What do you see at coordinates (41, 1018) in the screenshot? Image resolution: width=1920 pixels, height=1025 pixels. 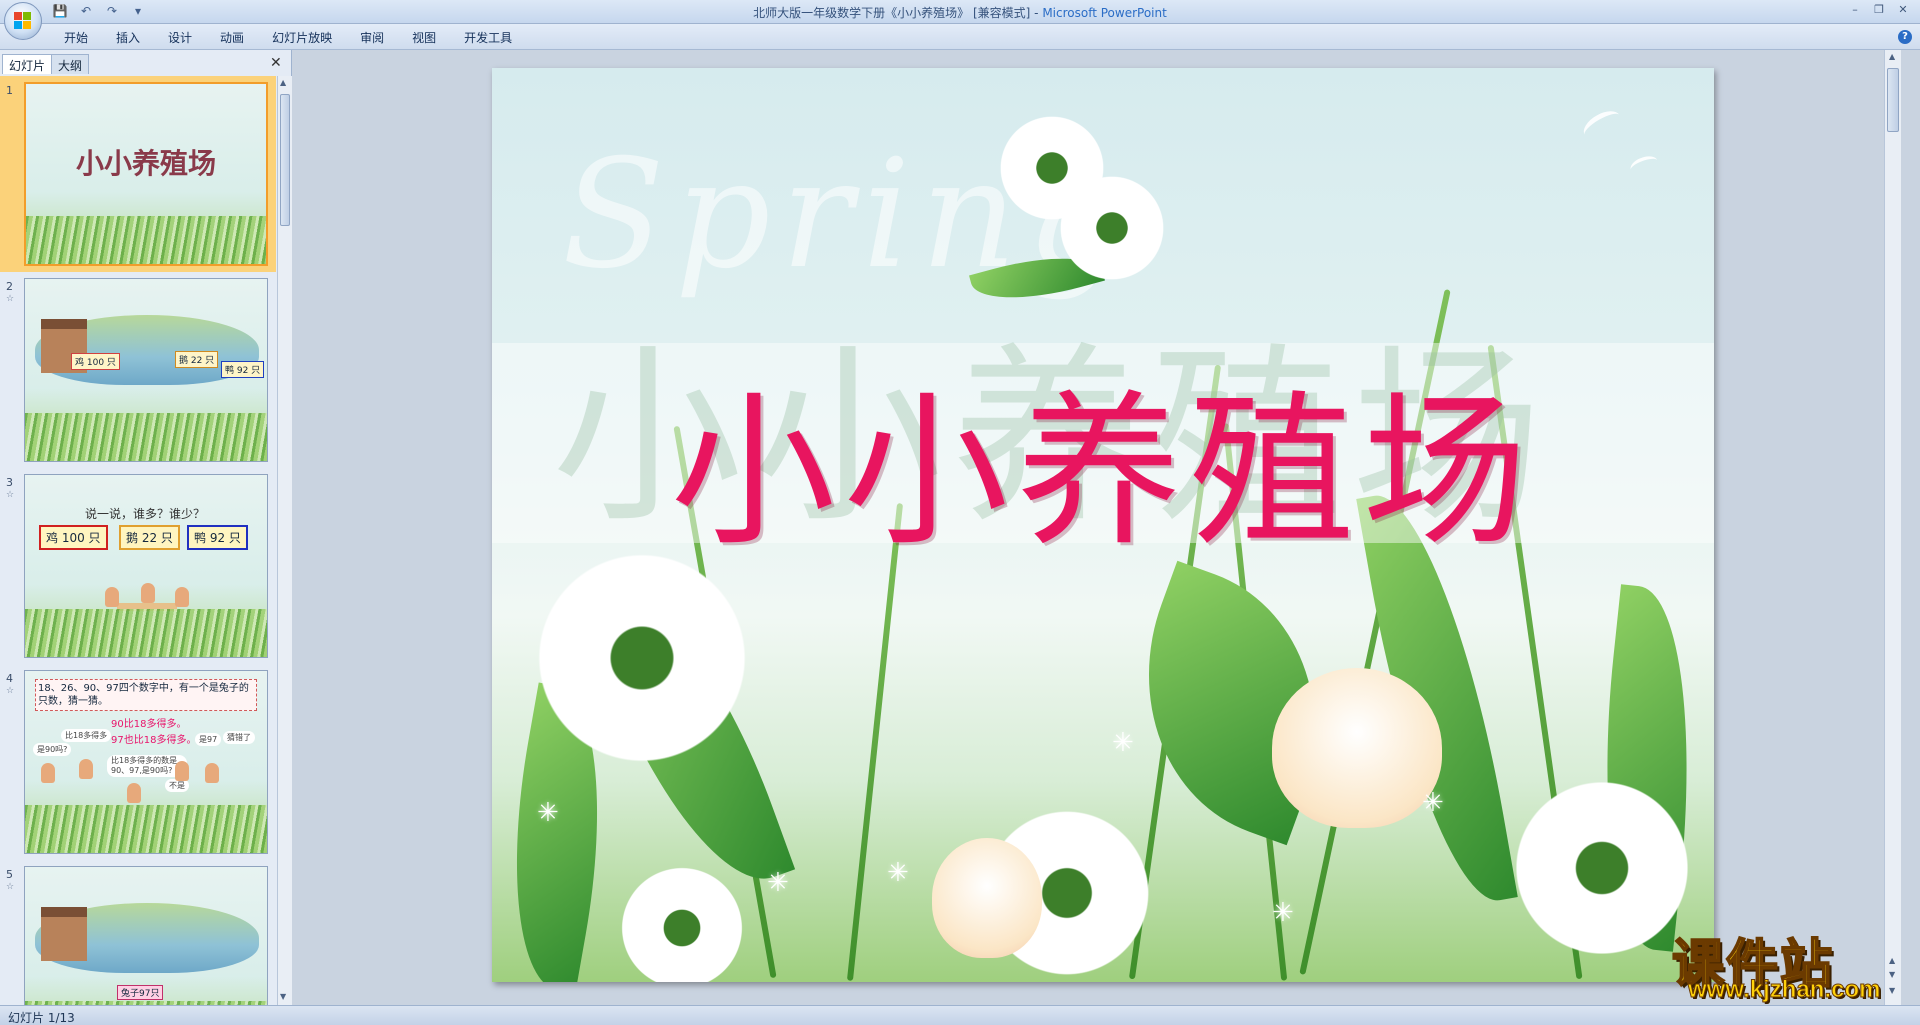 I see `slide-counter: 幻灯片 1/13` at bounding box center [41, 1018].